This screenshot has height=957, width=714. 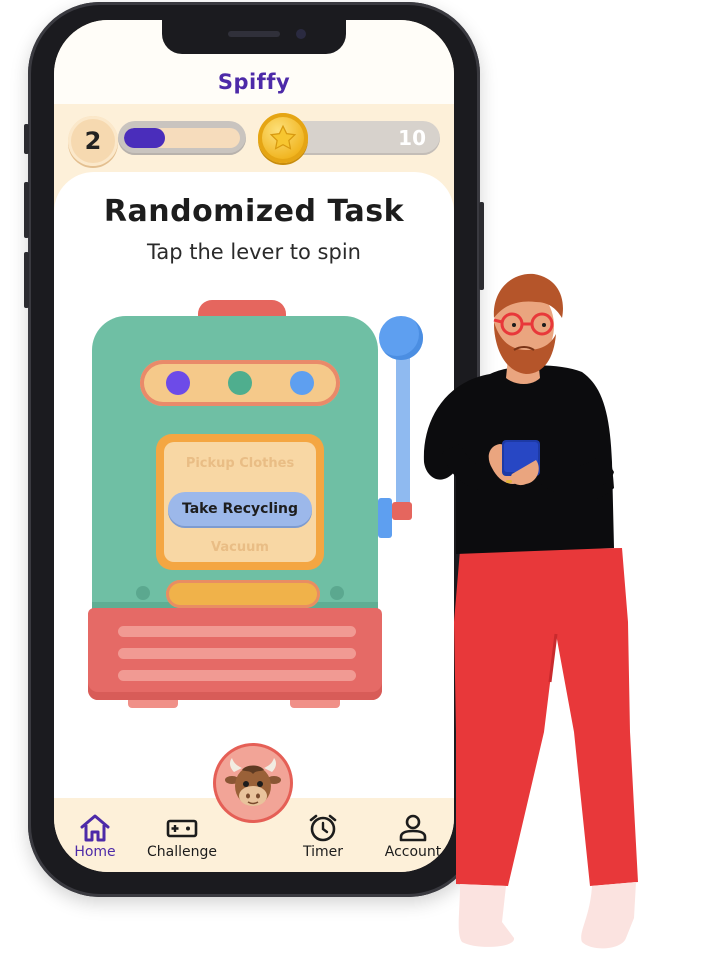 What do you see at coordinates (323, 828) in the screenshot?
I see `alarm-clock-icon` at bounding box center [323, 828].